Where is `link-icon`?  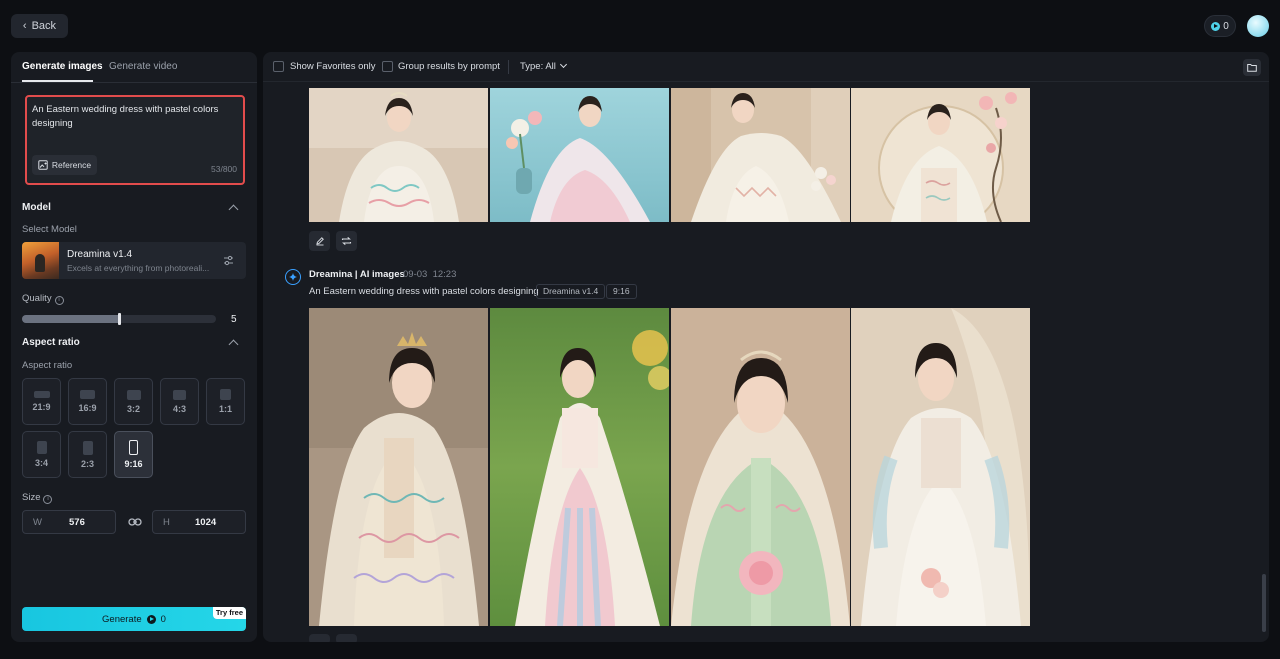 link-icon is located at coordinates (135, 522).